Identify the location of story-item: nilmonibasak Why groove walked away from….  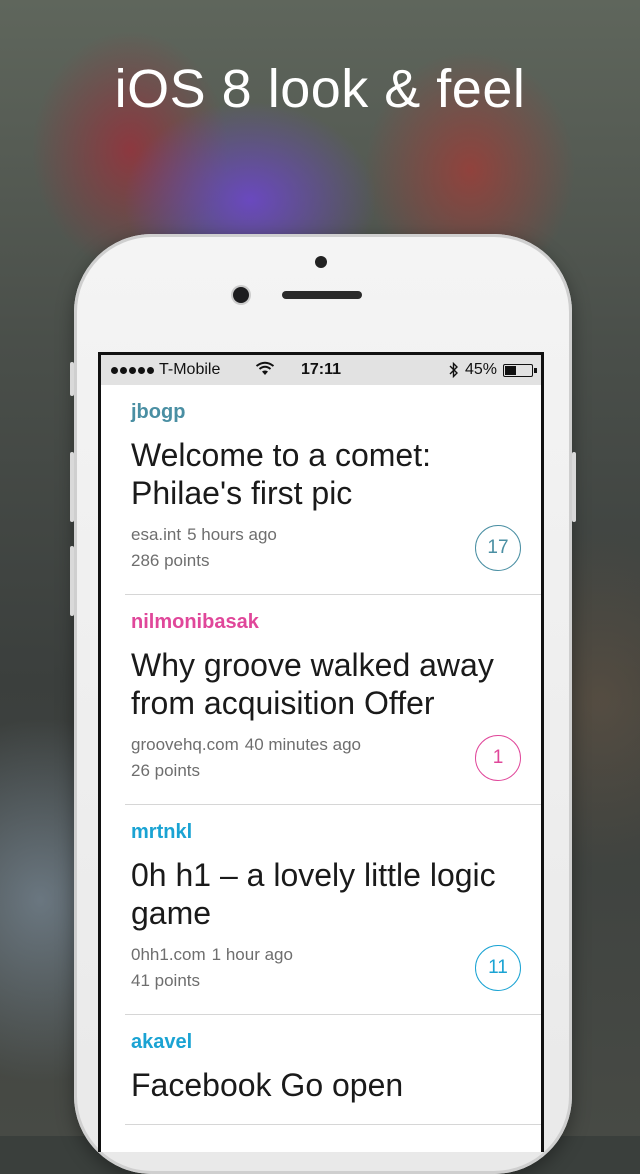
(333, 700).